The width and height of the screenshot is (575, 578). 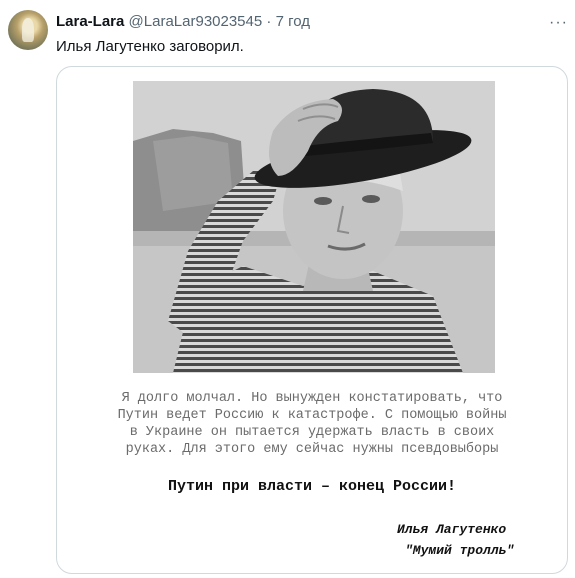 What do you see at coordinates (293, 21) in the screenshot?
I see `tweet-time: 7 год` at bounding box center [293, 21].